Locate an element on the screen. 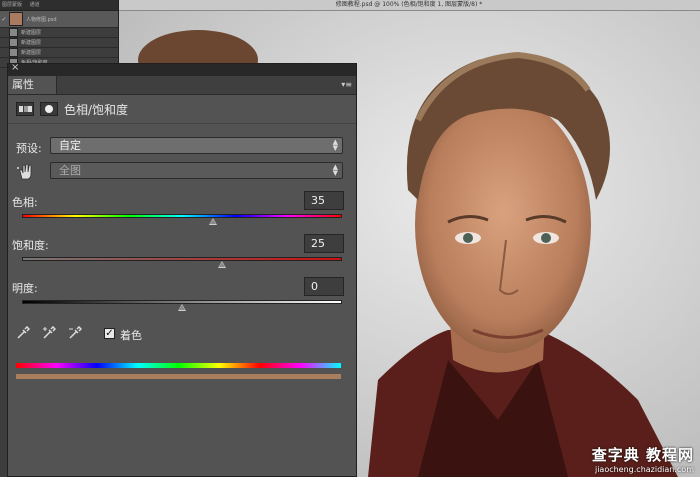 The height and width of the screenshot is (477, 700). adjustment-header: 色相/饱和度 is located at coordinates (182, 109).